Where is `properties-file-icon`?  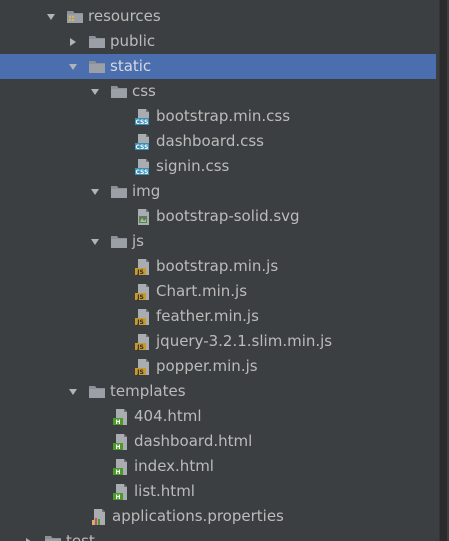
properties-file-icon is located at coordinates (99, 517).